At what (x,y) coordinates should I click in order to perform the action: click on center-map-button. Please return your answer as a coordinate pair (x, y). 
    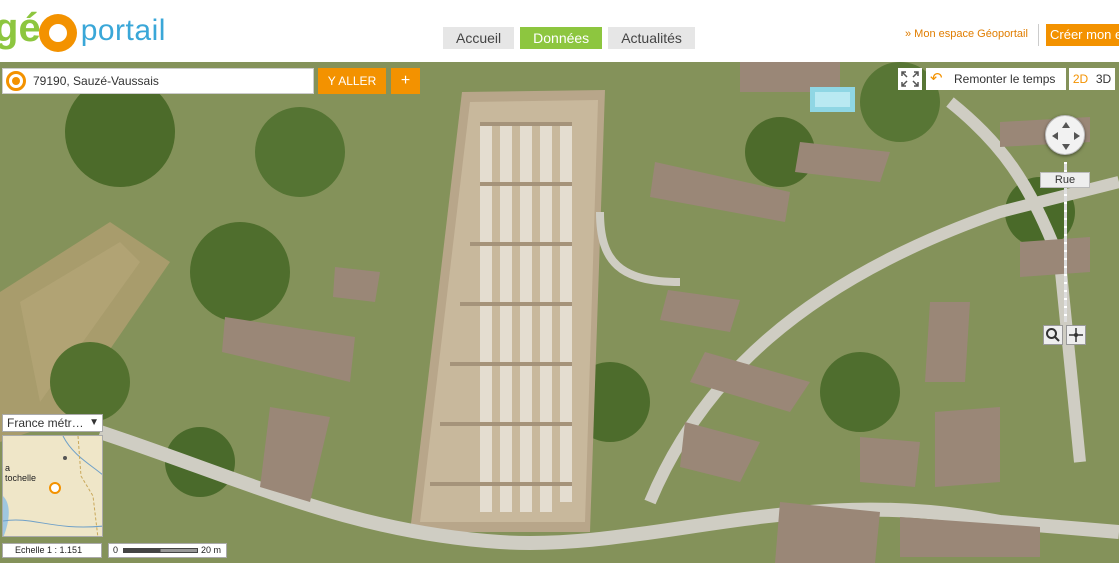
    Looking at the image, I should click on (1076, 335).